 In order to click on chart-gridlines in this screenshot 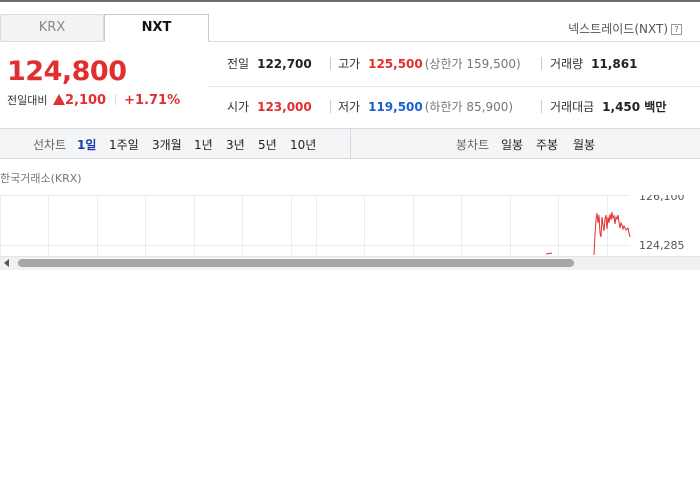, I will do `click(315, 225)`.